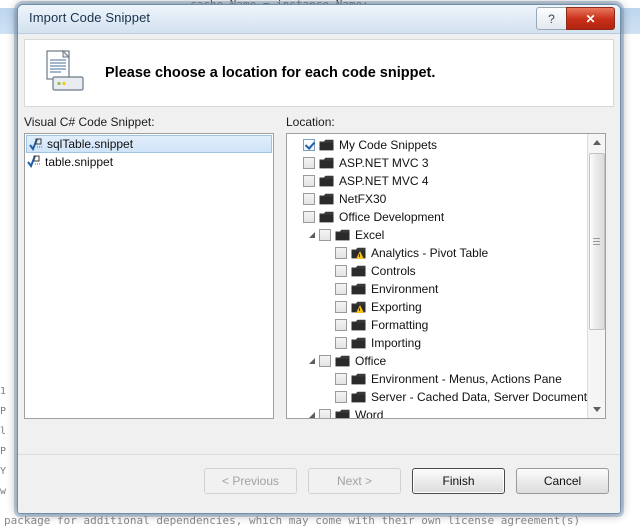  What do you see at coordinates (437, 307) in the screenshot?
I see `tree-item: Exporting` at bounding box center [437, 307].